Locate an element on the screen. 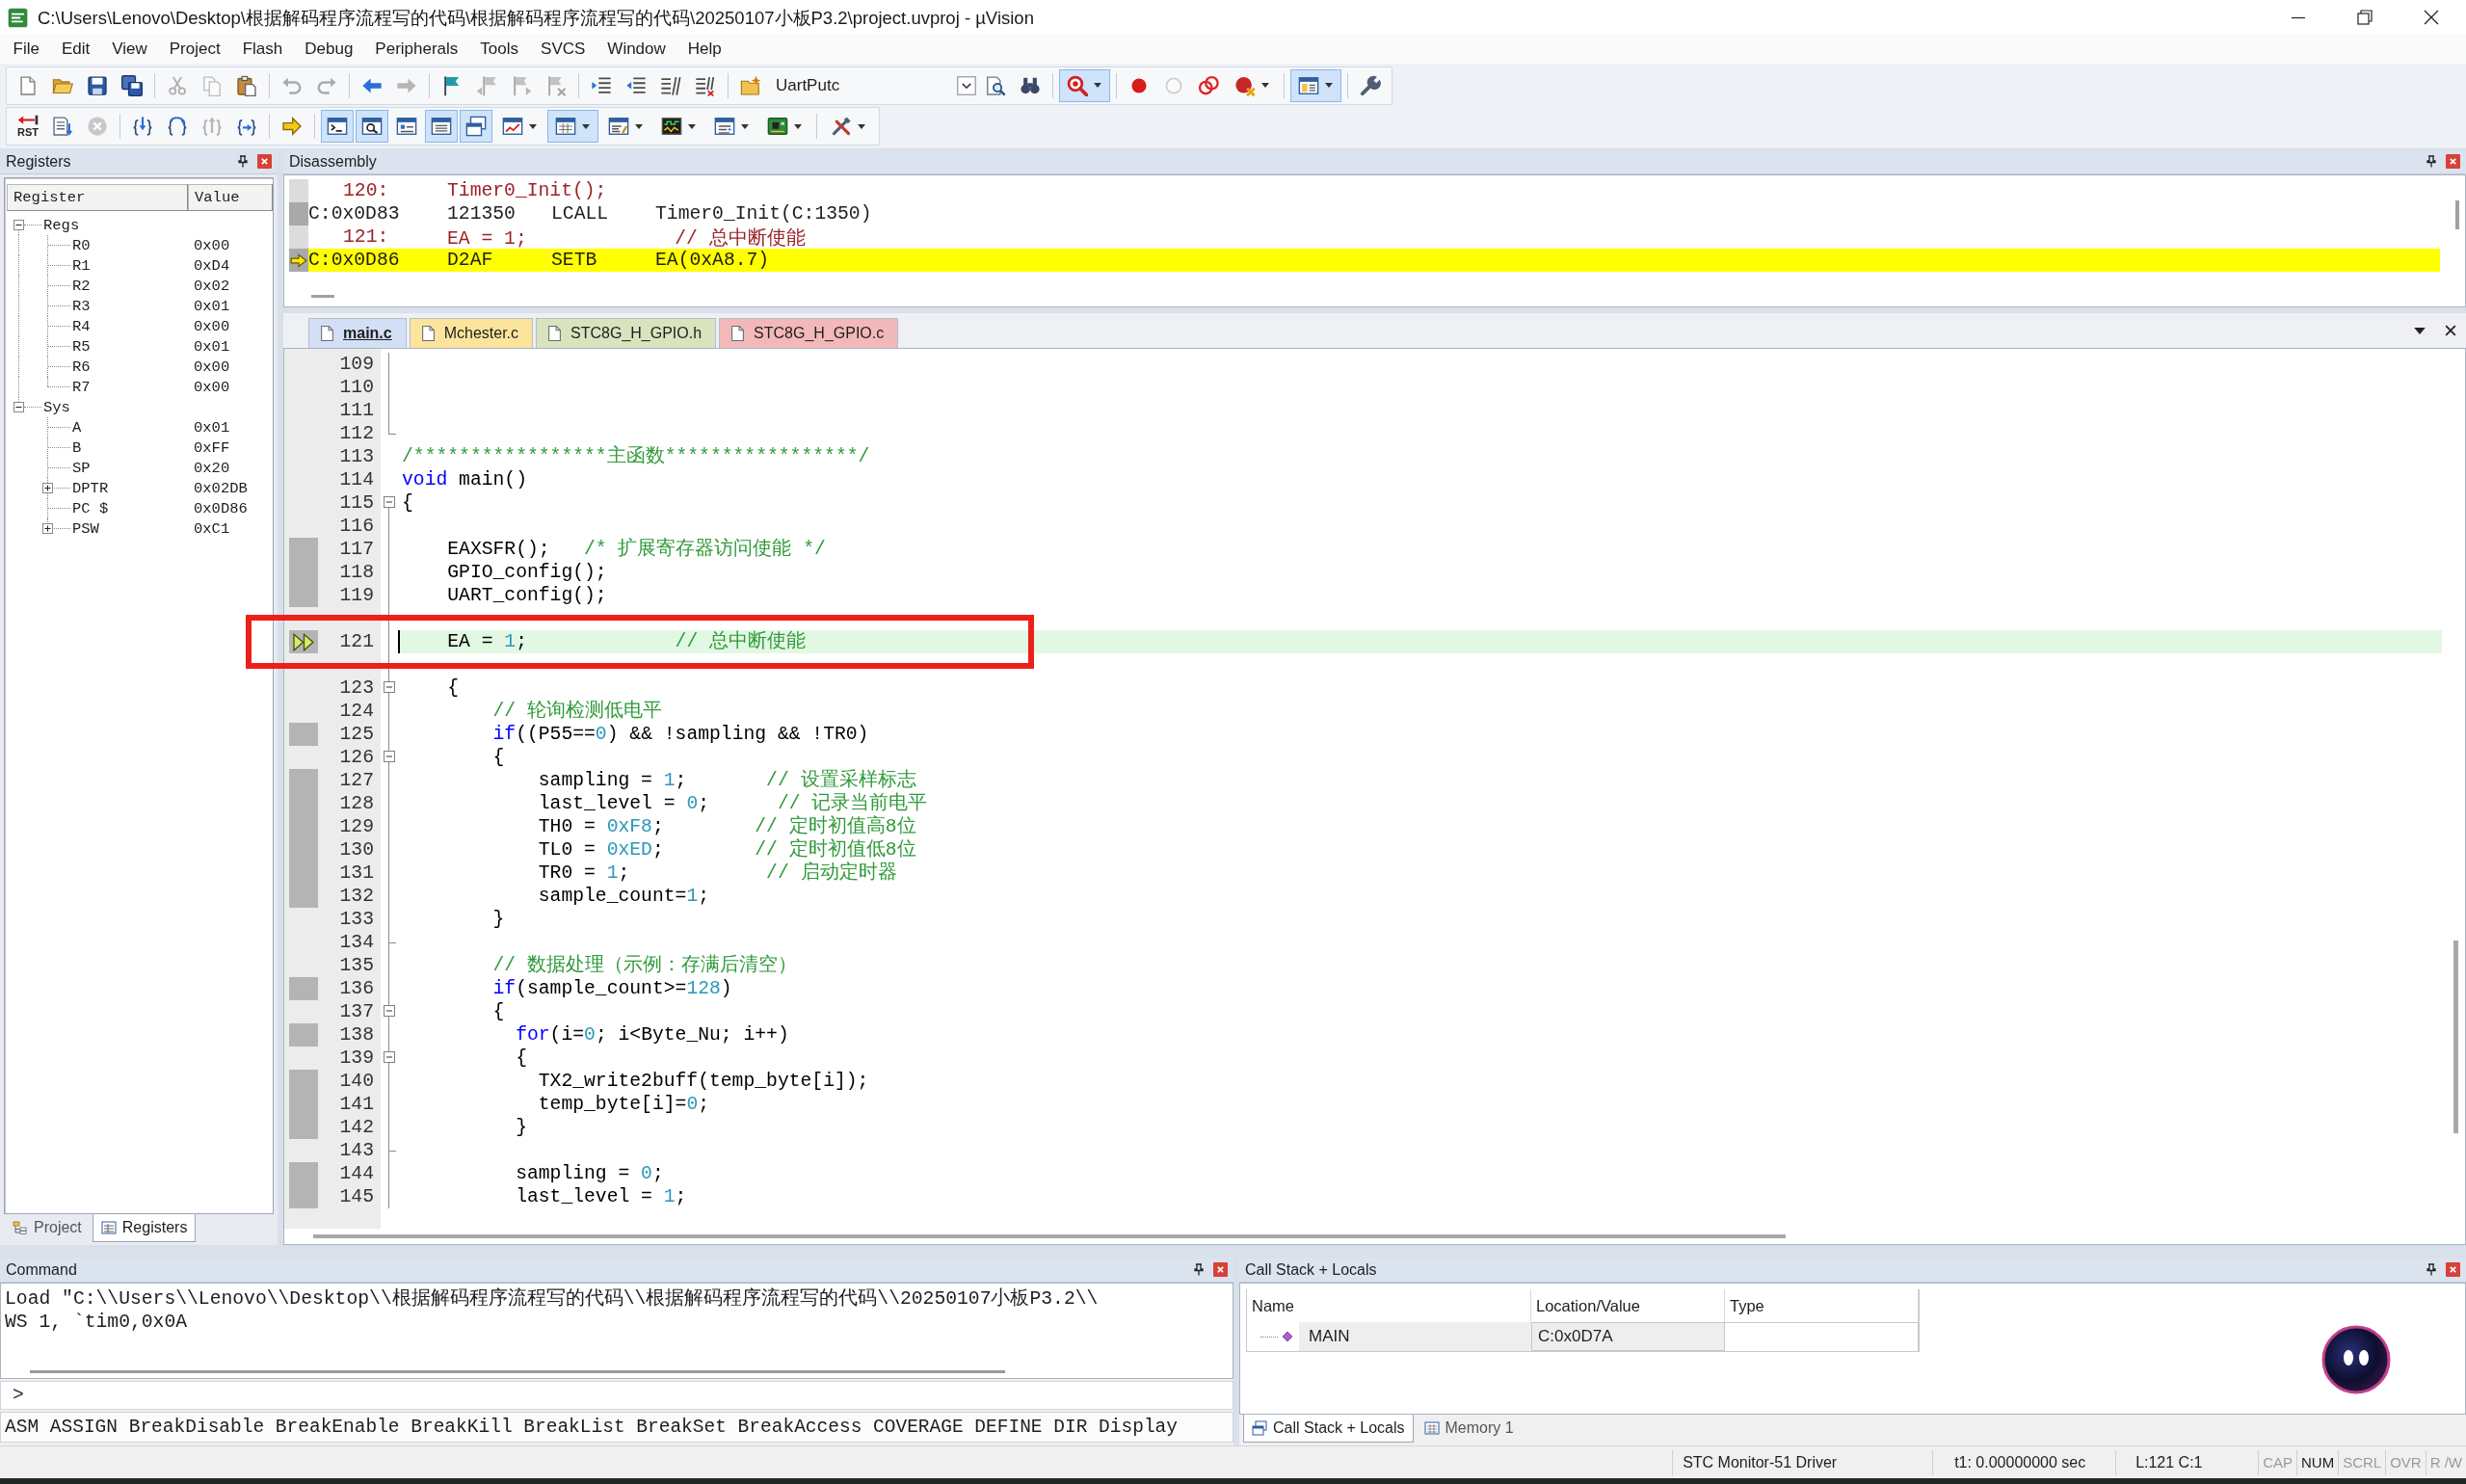 The image size is (2466, 1484). line-number: 136 is located at coordinates (356, 989).